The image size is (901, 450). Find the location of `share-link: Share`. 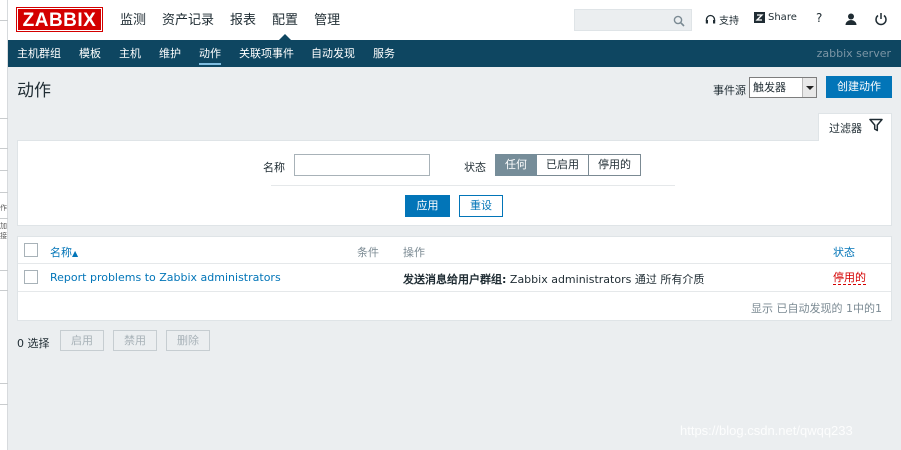

share-link: Share is located at coordinates (775, 17).